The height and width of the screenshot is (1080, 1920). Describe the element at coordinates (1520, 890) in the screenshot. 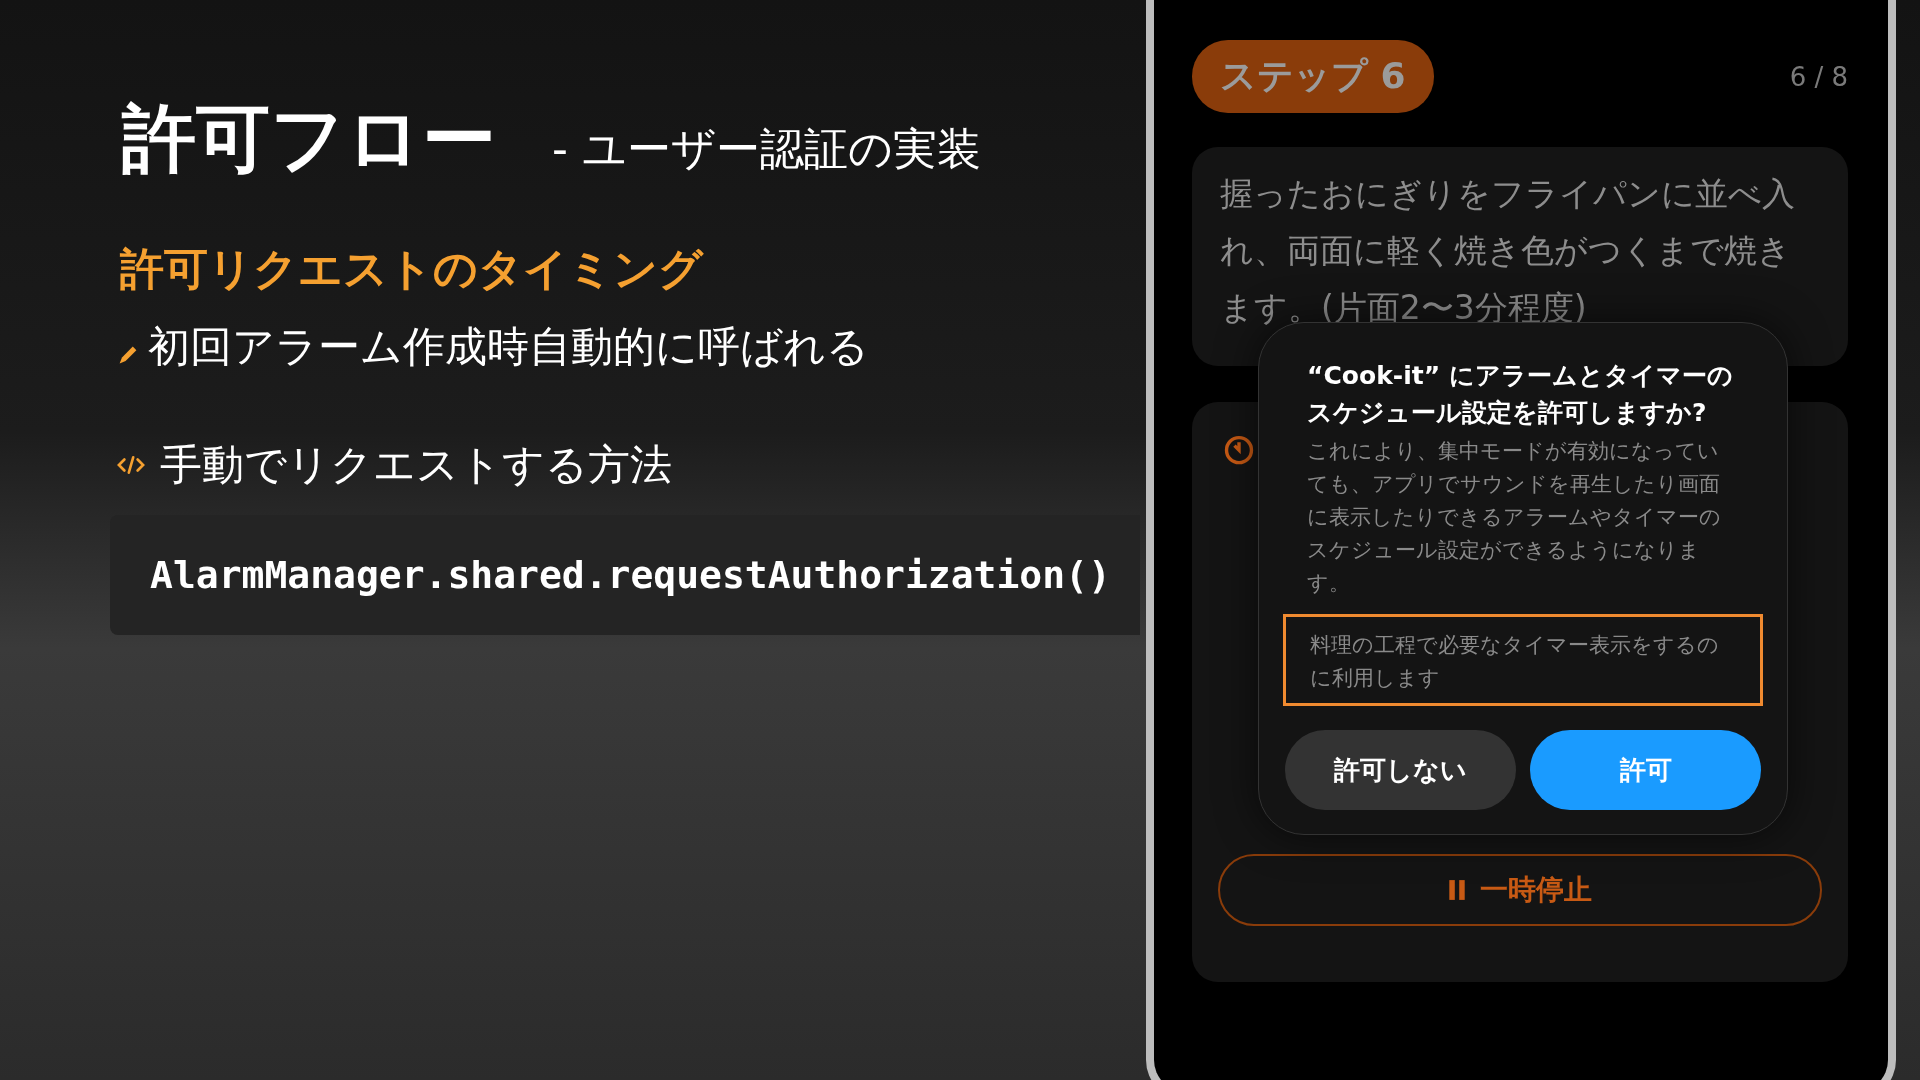

I see `pause-button: 一時停止` at that location.